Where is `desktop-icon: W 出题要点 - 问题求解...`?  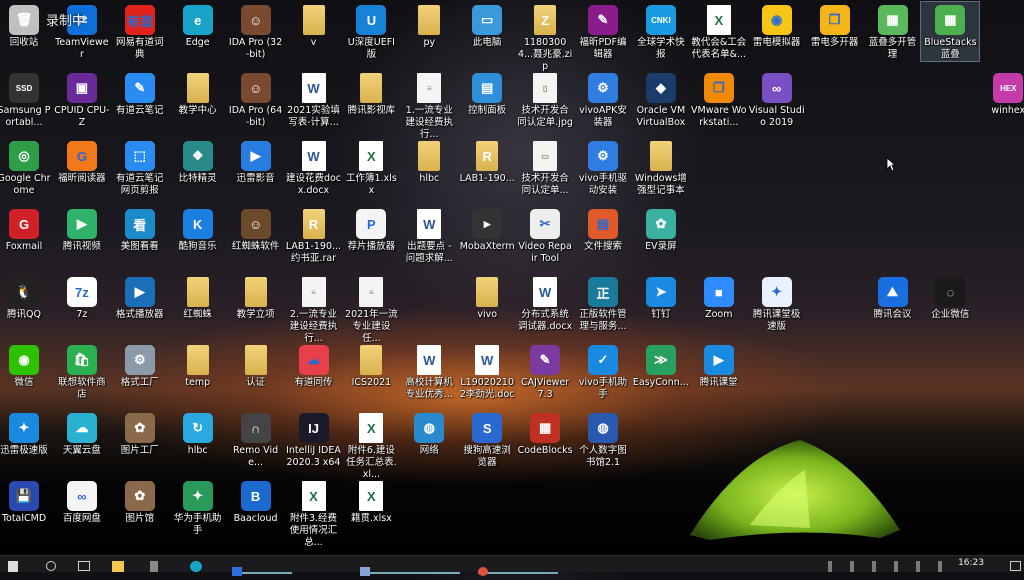 desktop-icon: W 出题要点 - 问题求解... is located at coordinates (429, 235).